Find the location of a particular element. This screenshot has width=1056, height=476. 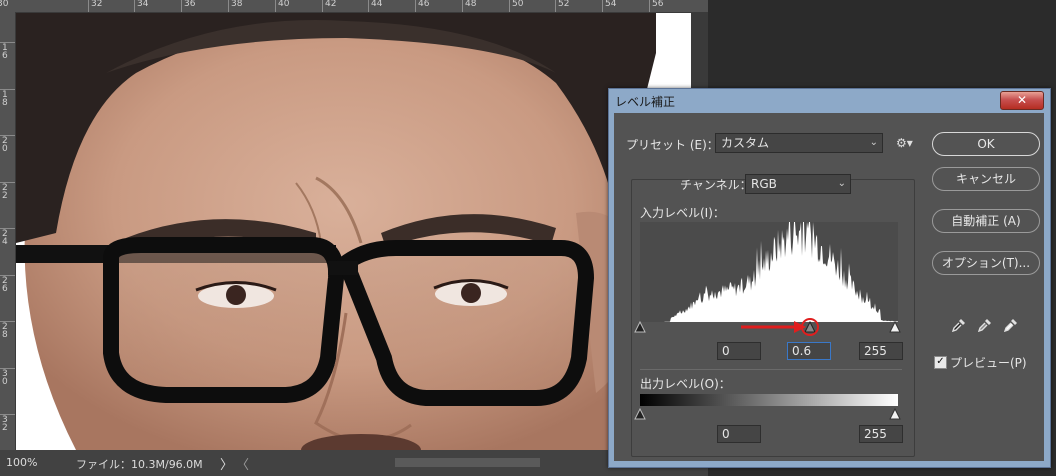

output-white-slider is located at coordinates (895, 413).